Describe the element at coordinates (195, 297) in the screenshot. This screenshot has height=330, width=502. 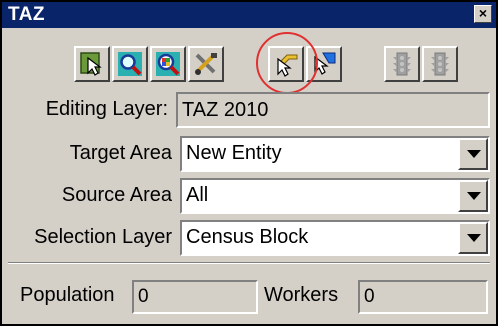
I see `population-field: 0` at that location.